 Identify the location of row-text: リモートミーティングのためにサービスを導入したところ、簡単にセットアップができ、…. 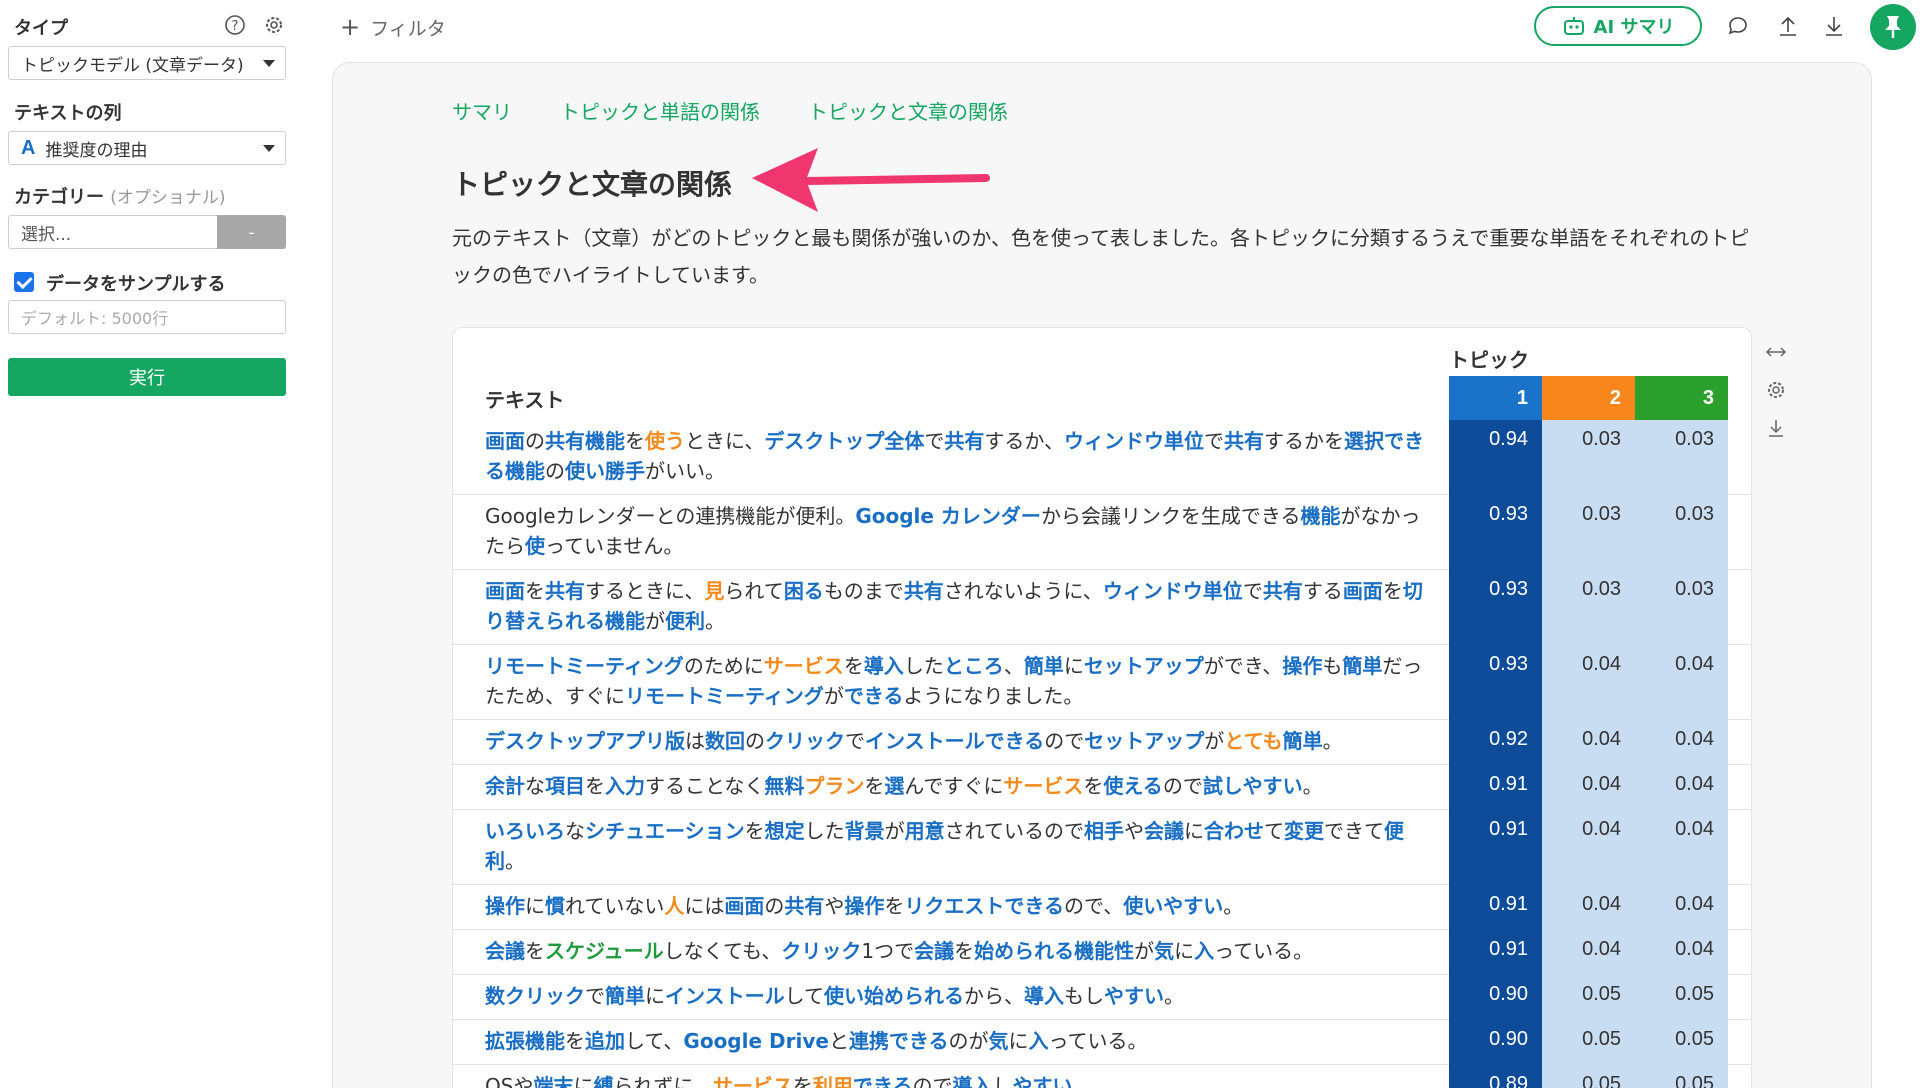
(951, 682).